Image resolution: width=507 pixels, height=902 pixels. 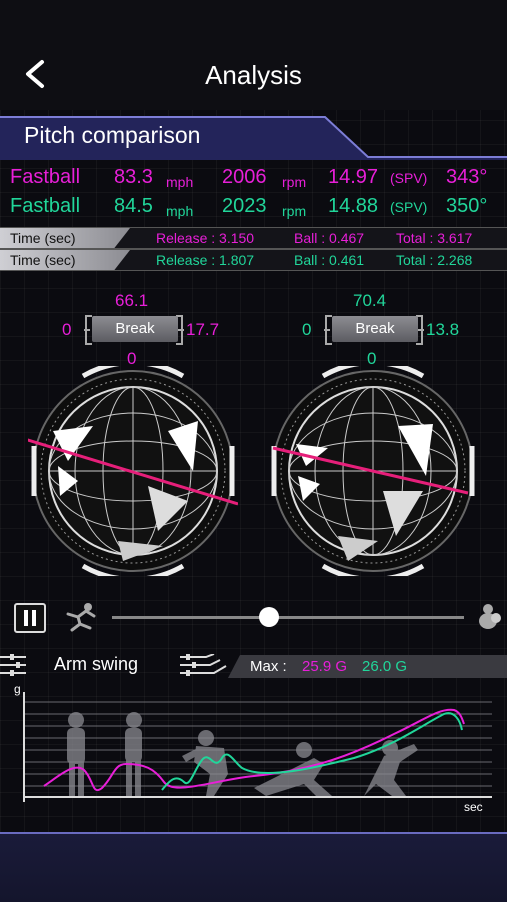 What do you see at coordinates (269, 617) in the screenshot?
I see `playback-thumb` at bounding box center [269, 617].